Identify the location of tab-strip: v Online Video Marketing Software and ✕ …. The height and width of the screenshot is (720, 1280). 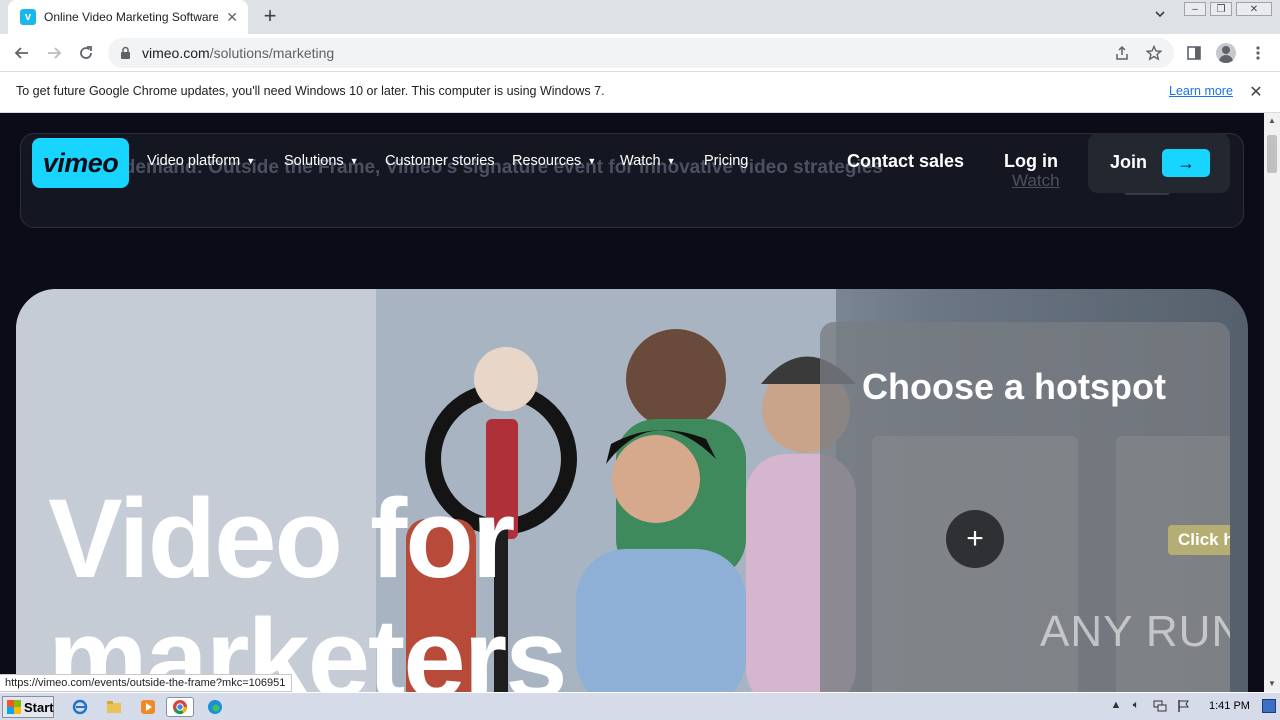
(640, 17).